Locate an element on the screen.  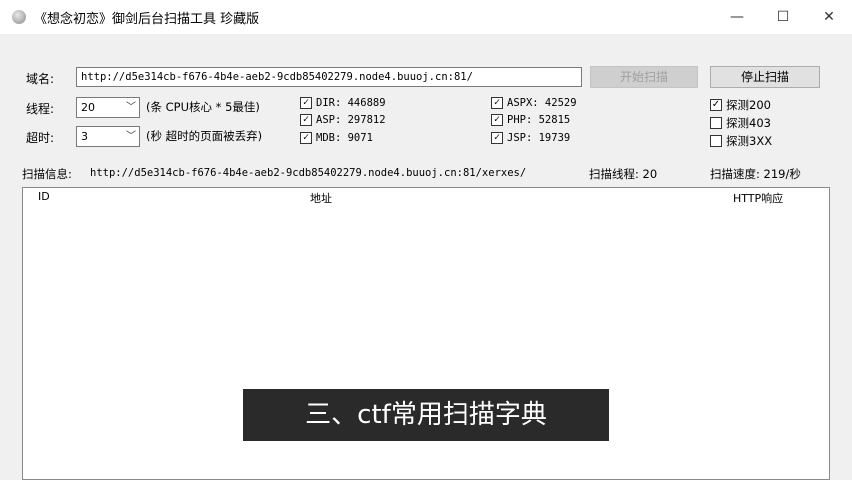
stop-scan-button: 停止扫描 is located at coordinates (765, 77).